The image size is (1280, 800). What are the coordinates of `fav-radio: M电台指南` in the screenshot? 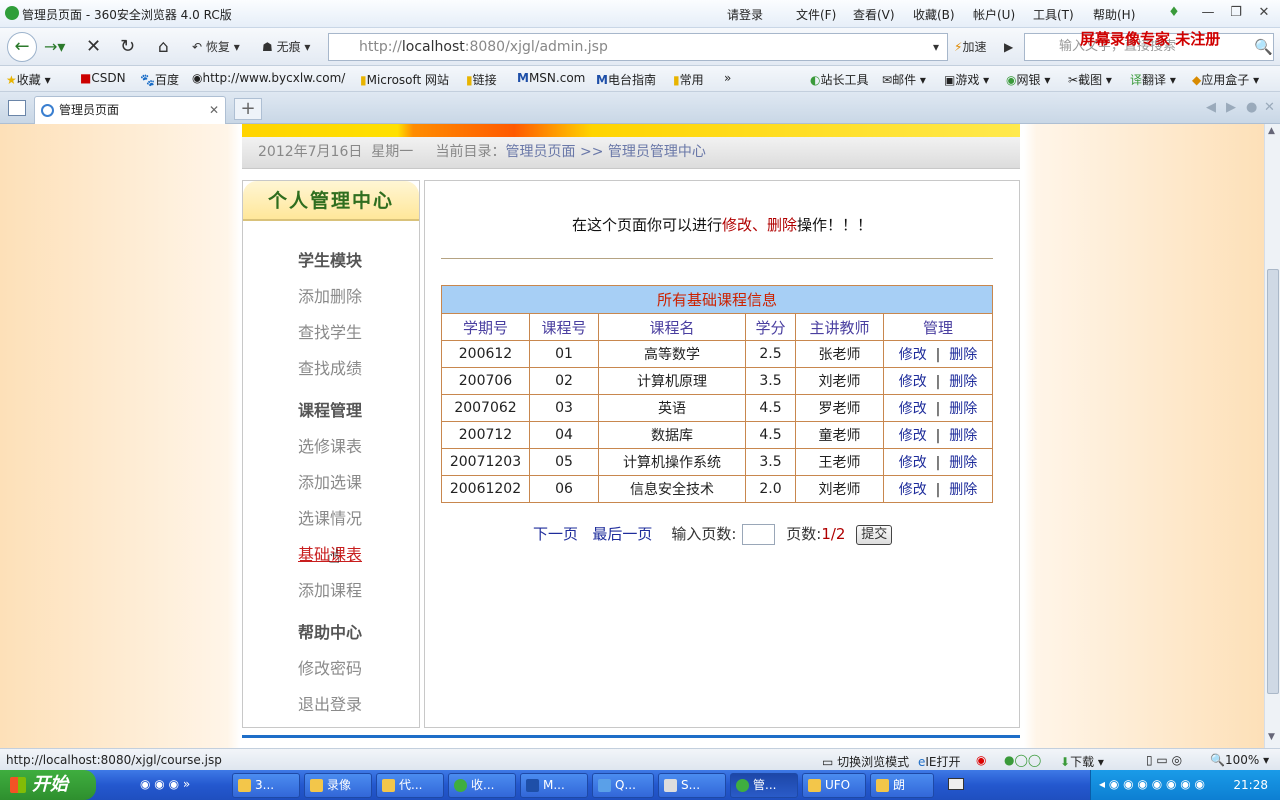 It's located at (626, 79).